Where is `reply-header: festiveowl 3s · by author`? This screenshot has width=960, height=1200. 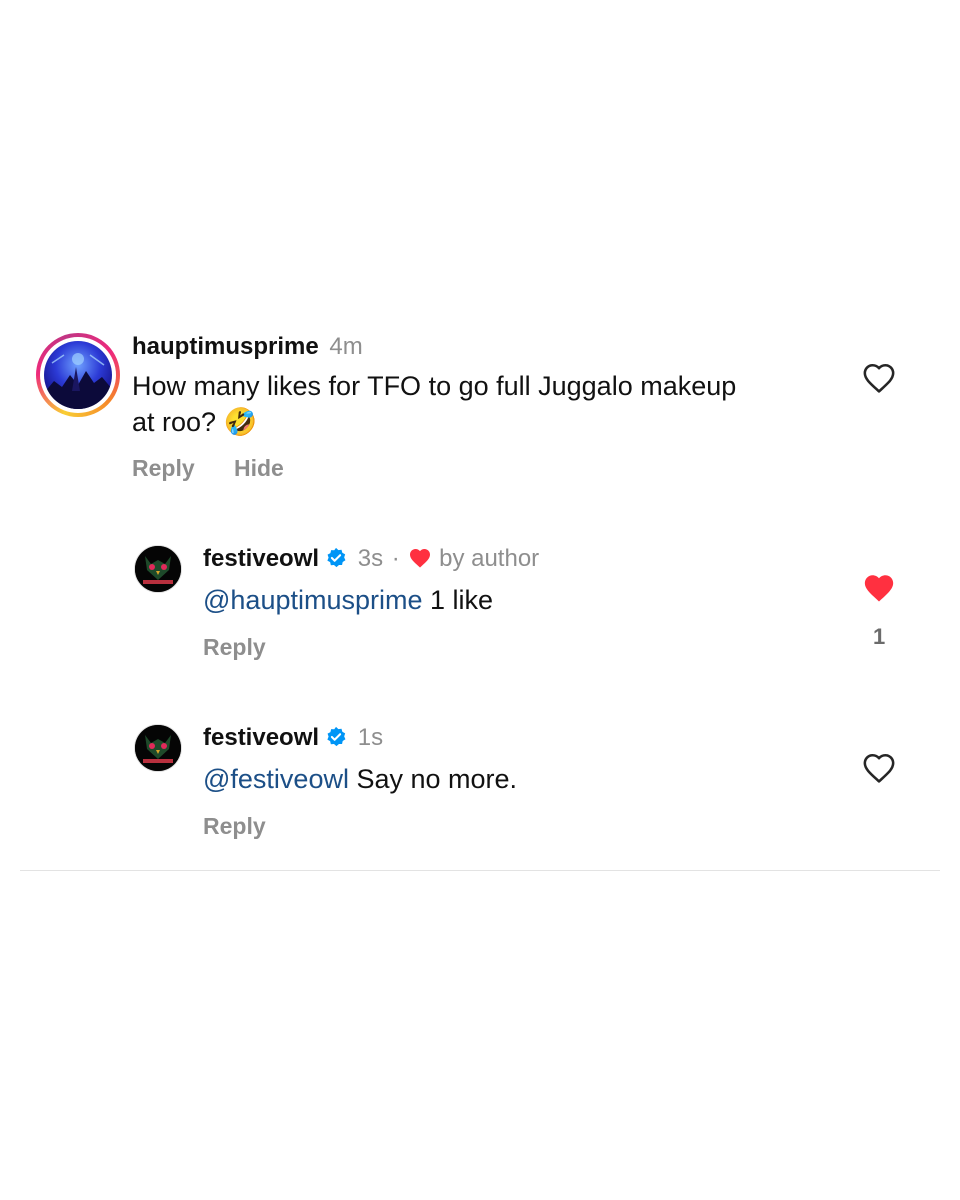
reply-header: festiveowl 3s · by author is located at coordinates (371, 560).